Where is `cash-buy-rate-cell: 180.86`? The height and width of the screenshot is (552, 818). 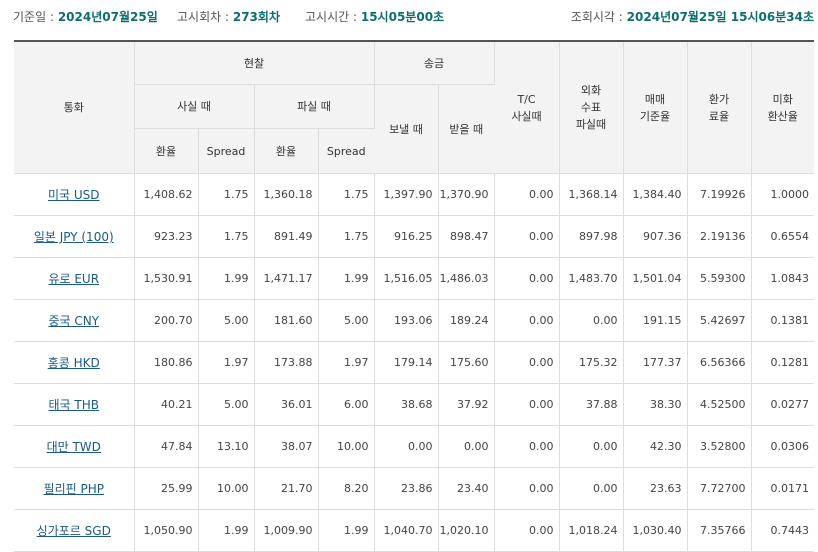 cash-buy-rate-cell: 180.86 is located at coordinates (166, 362).